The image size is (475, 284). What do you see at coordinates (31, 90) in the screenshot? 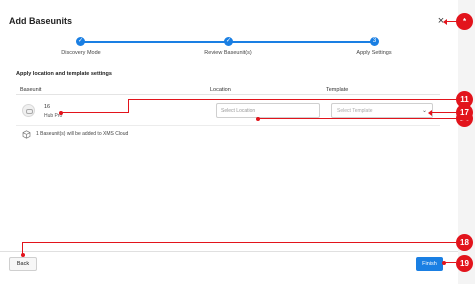
I see `column-header-baseunit: Baseunit` at bounding box center [31, 90].